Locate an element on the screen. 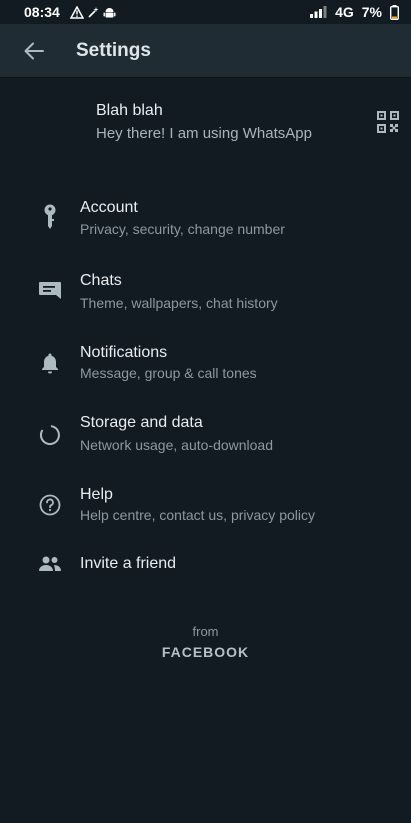 The image size is (411, 823). footer-from: from is located at coordinates (205, 631).